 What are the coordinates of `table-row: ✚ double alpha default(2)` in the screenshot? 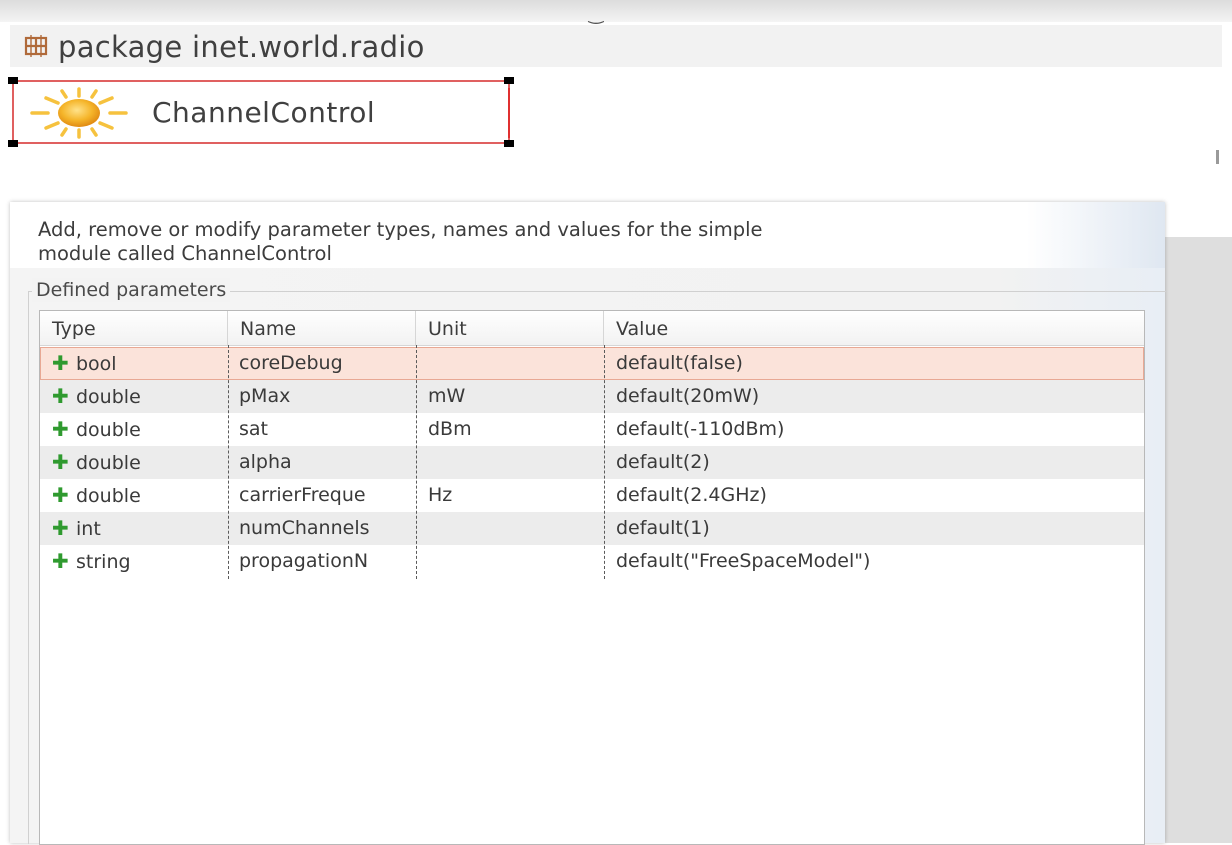 It's located at (592, 462).